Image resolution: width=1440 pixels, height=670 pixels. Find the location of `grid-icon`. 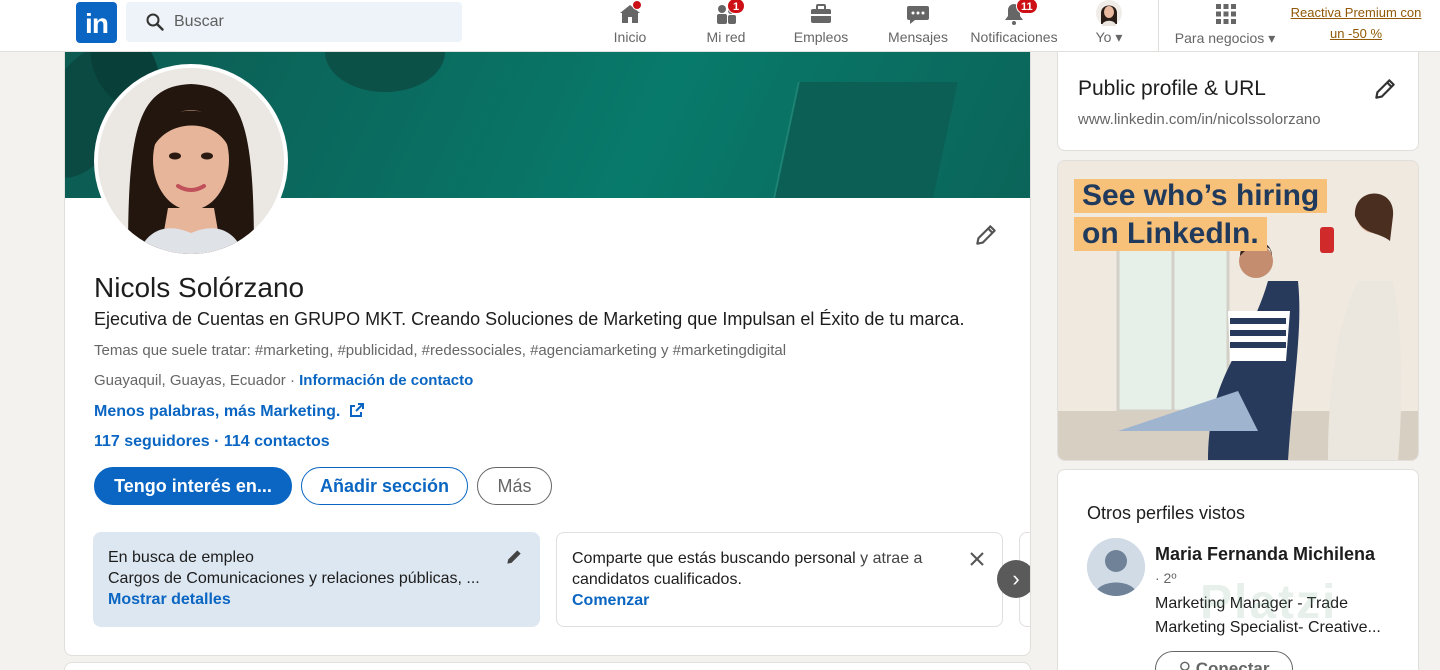

grid-icon is located at coordinates (1226, 14).